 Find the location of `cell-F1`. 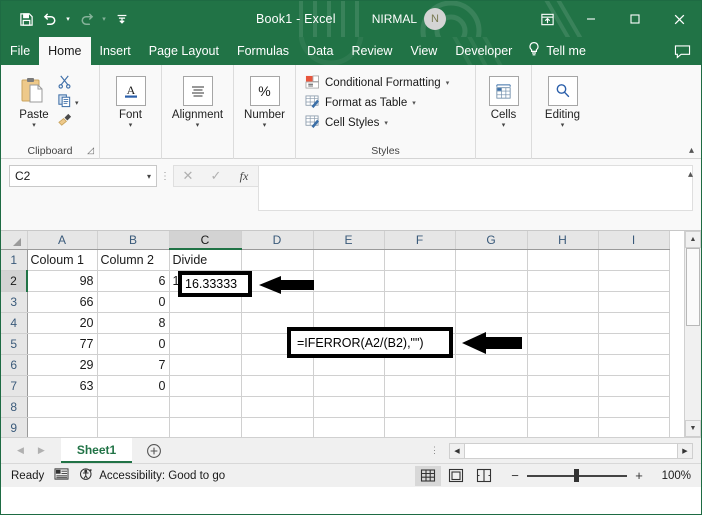

cell-F1 is located at coordinates (420, 260).